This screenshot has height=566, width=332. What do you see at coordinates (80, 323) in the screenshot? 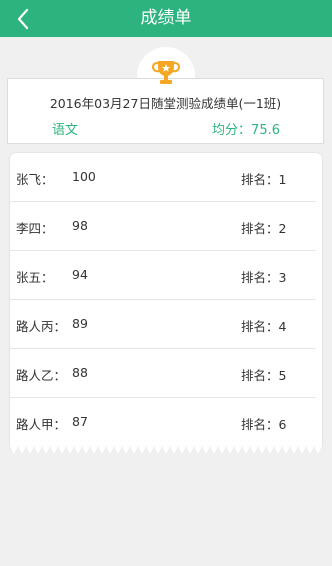
I see `student-score: 89` at bounding box center [80, 323].